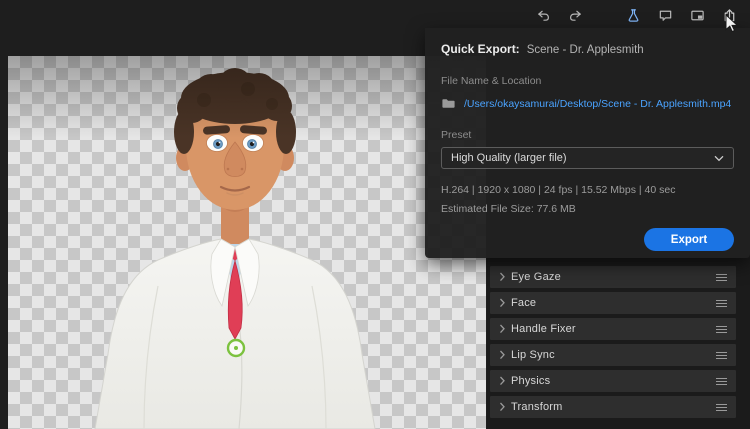  Describe the element at coordinates (375, 15) in the screenshot. I see `top-toolbar` at that location.